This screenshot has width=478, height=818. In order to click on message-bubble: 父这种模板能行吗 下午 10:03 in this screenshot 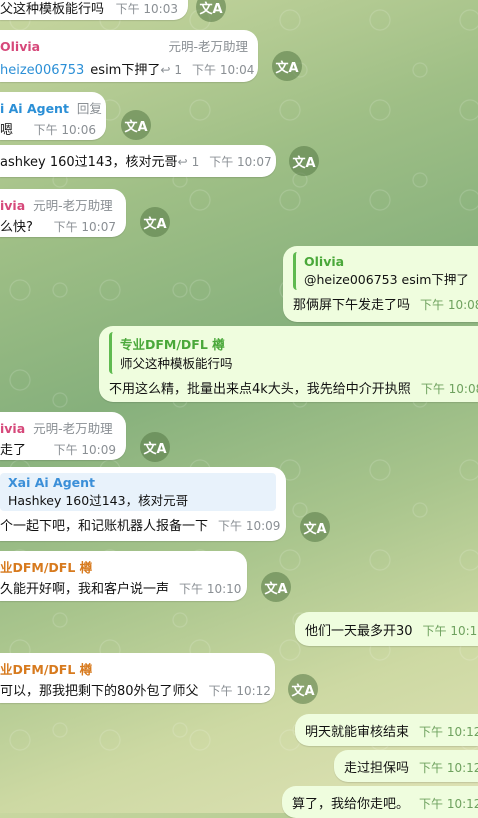, I will do `click(94, 10)`.